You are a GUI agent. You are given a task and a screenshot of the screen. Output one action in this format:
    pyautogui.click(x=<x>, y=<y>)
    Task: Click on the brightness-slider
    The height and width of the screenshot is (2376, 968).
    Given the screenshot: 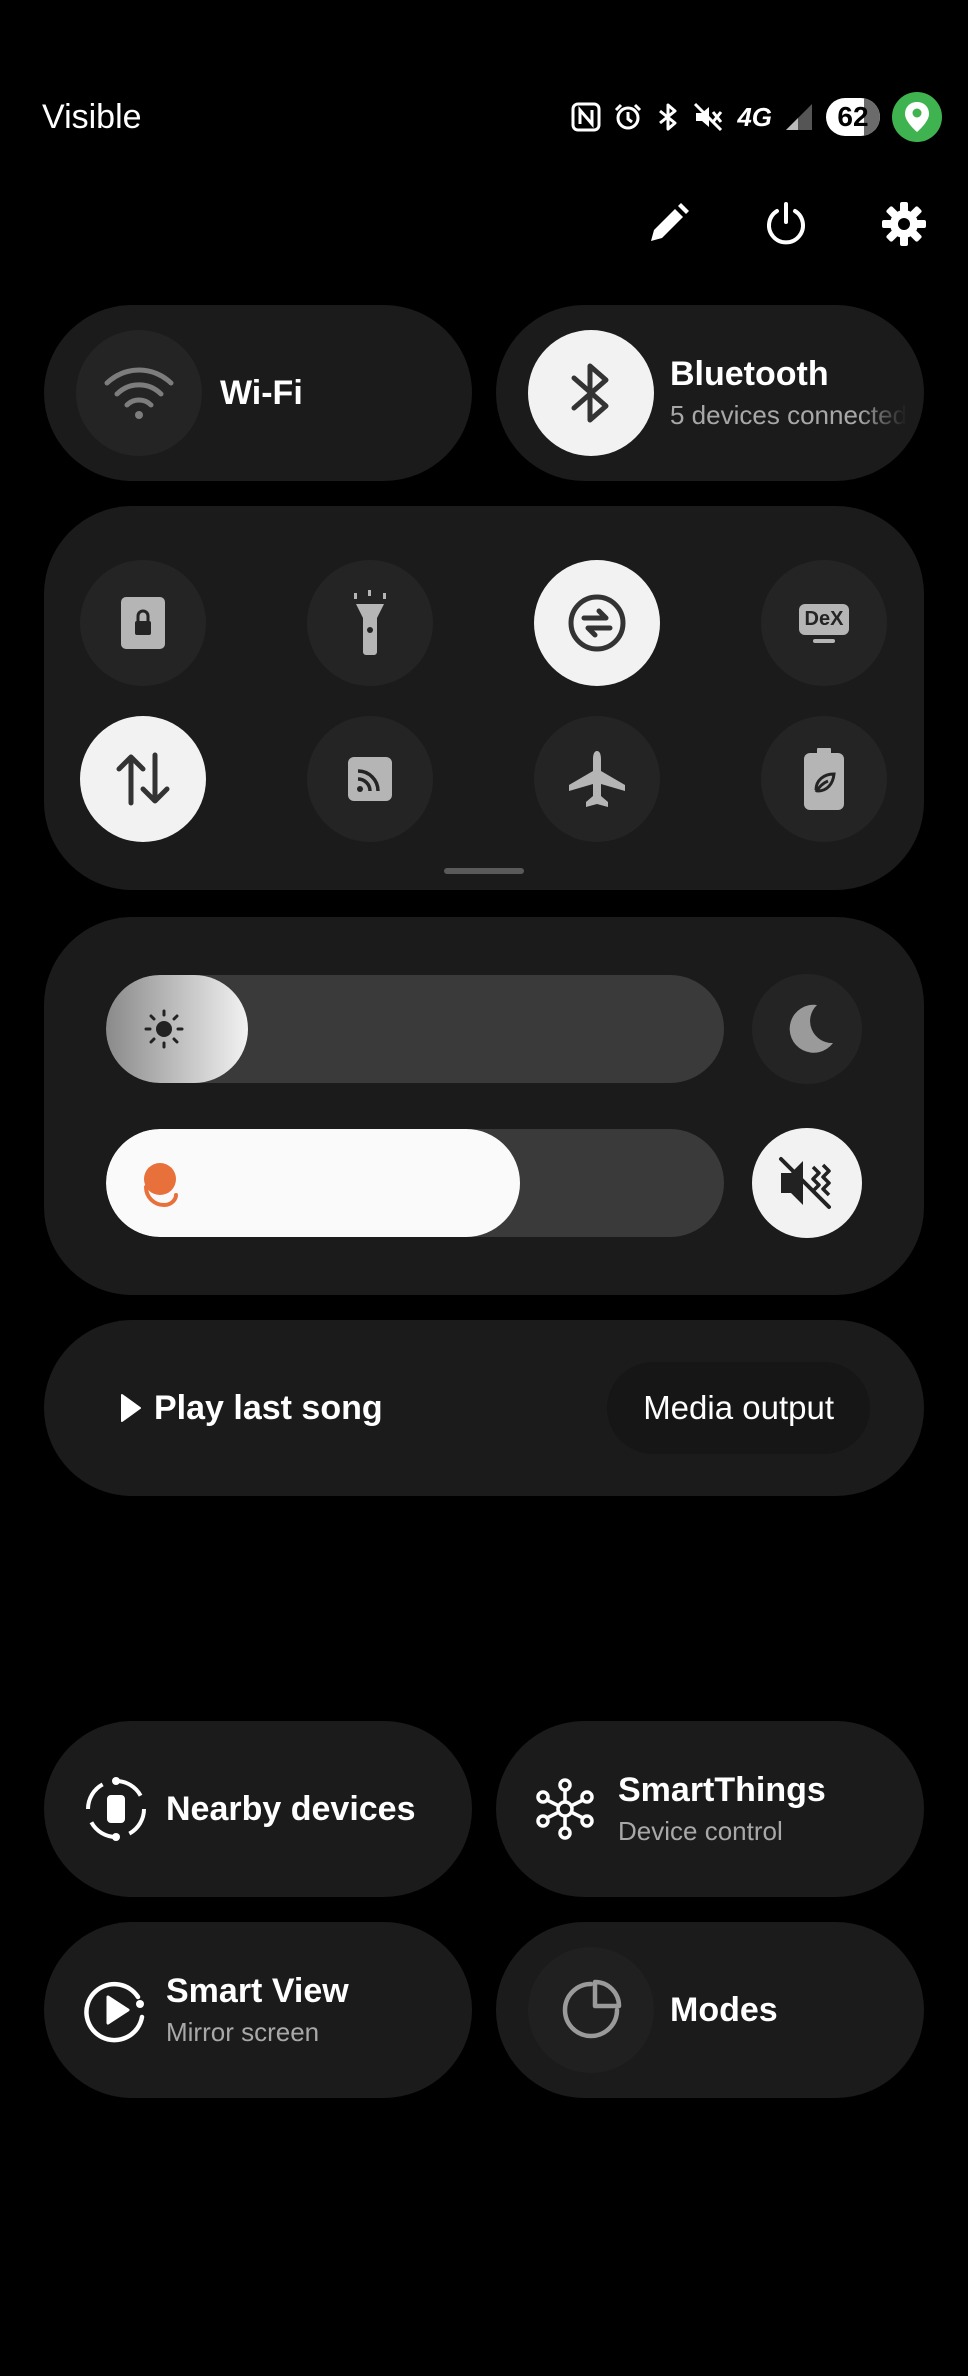 What is the action you would take?
    pyautogui.click(x=415, y=1029)
    